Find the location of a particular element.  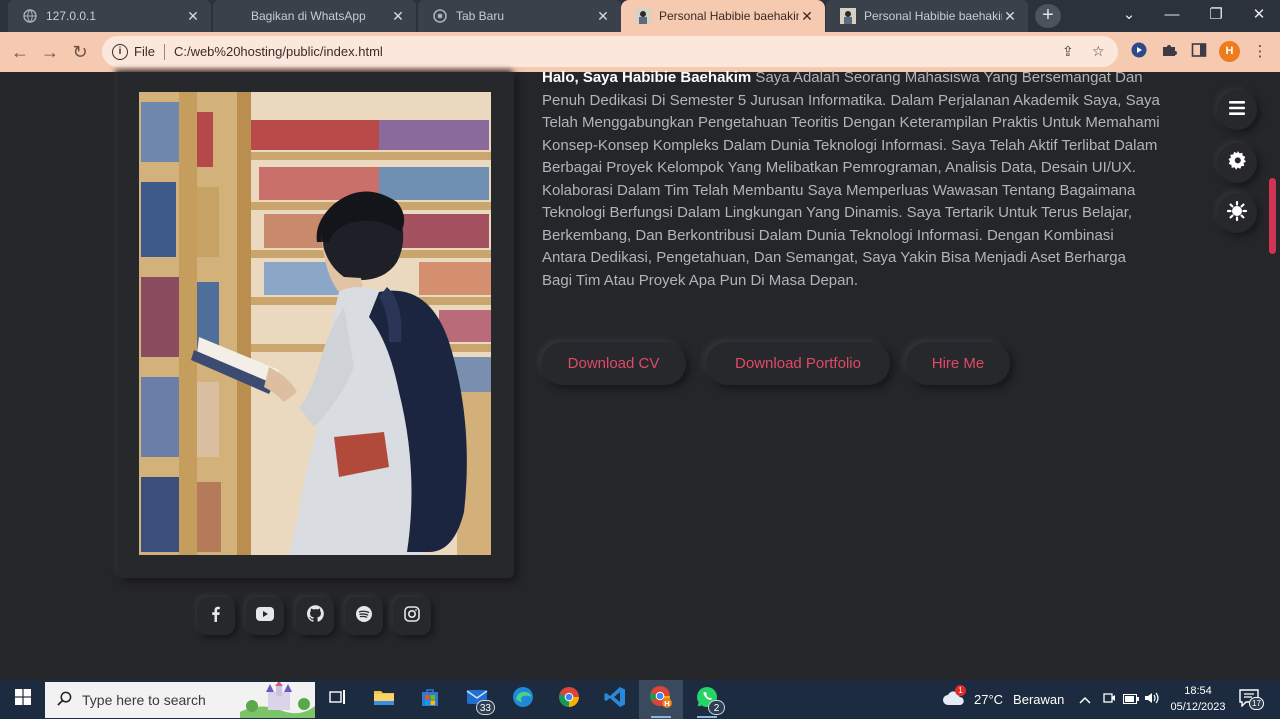

vscode-icon is located at coordinates (615, 699).